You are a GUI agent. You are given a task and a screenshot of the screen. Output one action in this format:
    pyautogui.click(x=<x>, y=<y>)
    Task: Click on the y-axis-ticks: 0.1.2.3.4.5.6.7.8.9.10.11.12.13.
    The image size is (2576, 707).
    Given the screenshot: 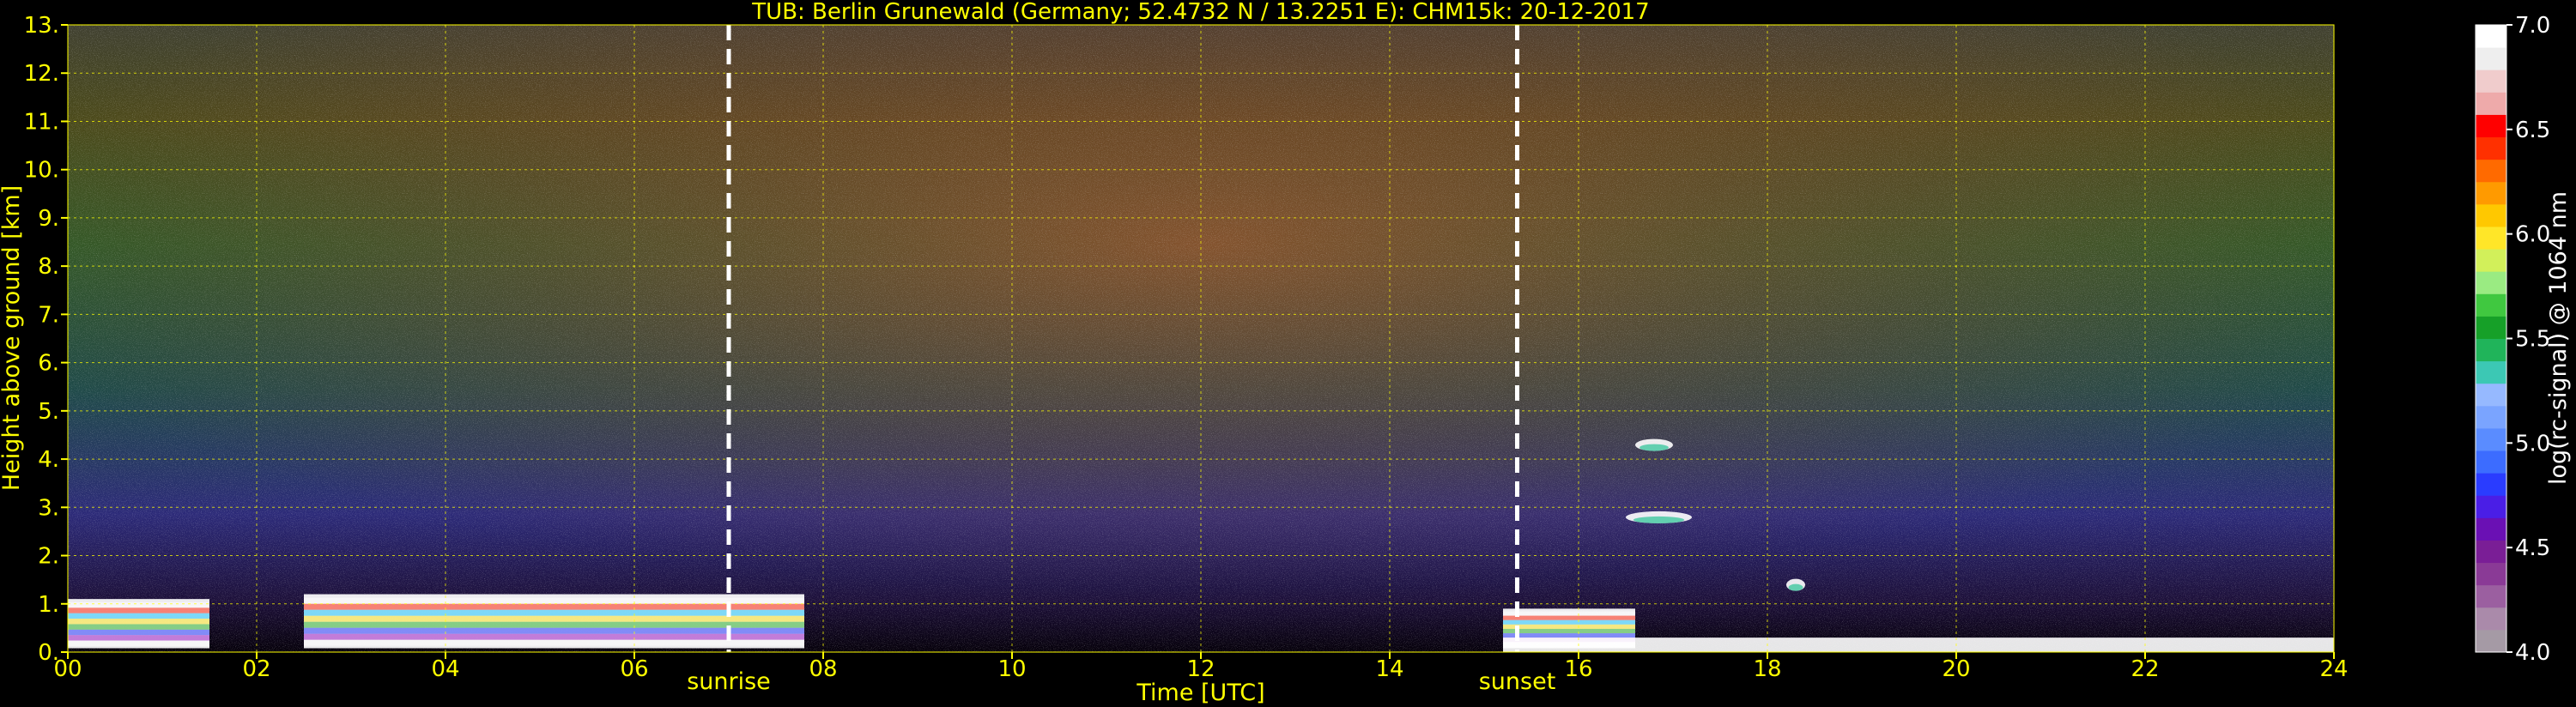 What is the action you would take?
    pyautogui.click(x=46, y=339)
    